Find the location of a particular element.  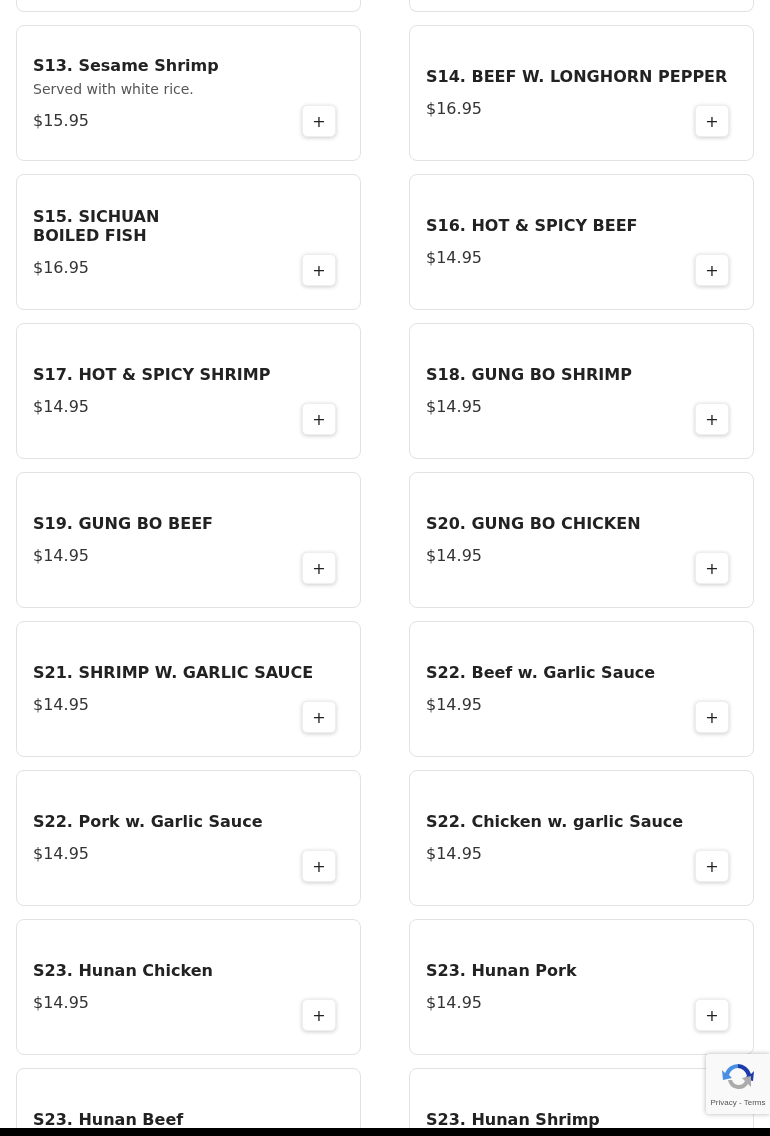

item-title: S22. Beef w. Garlic Sauce is located at coordinates (541, 672).